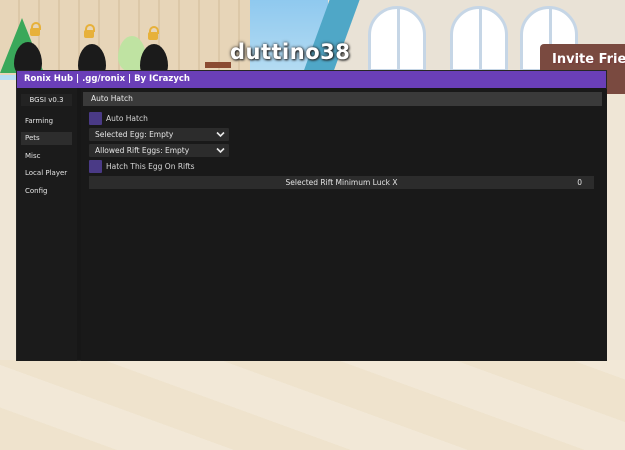 Image resolution: width=625 pixels, height=450 pixels. I want to click on allowed-rift-eggs-dropdown: Allowed Rift Eggs: Empty, so click(159, 150).